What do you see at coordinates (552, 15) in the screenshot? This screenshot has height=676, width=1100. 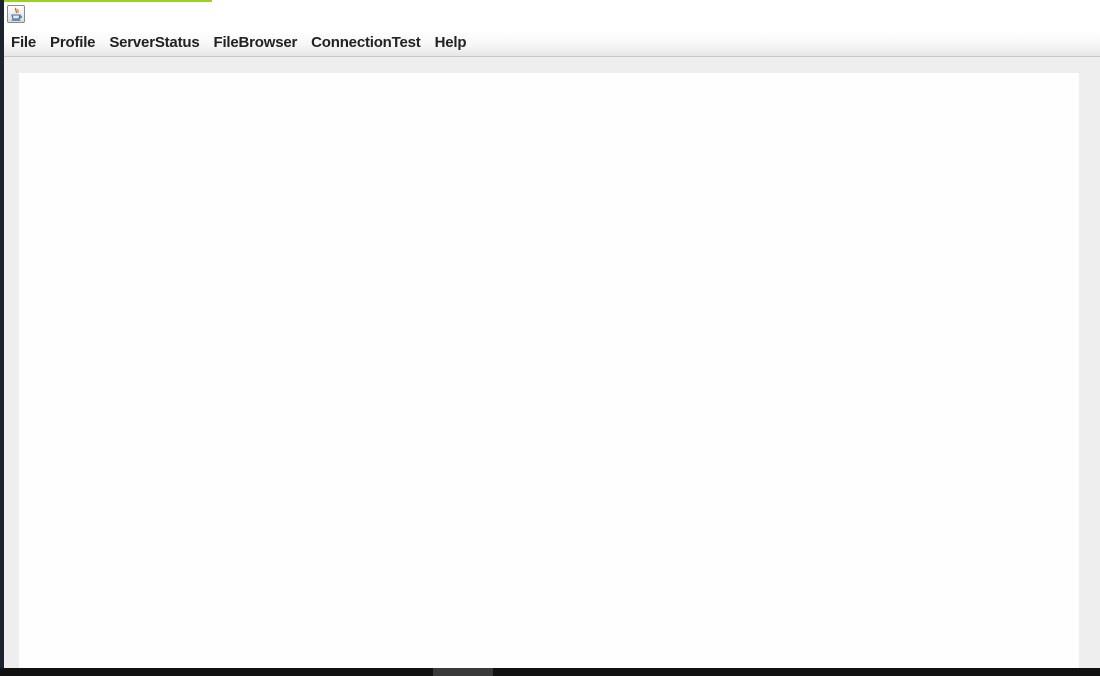 I see `title-bar` at bounding box center [552, 15].